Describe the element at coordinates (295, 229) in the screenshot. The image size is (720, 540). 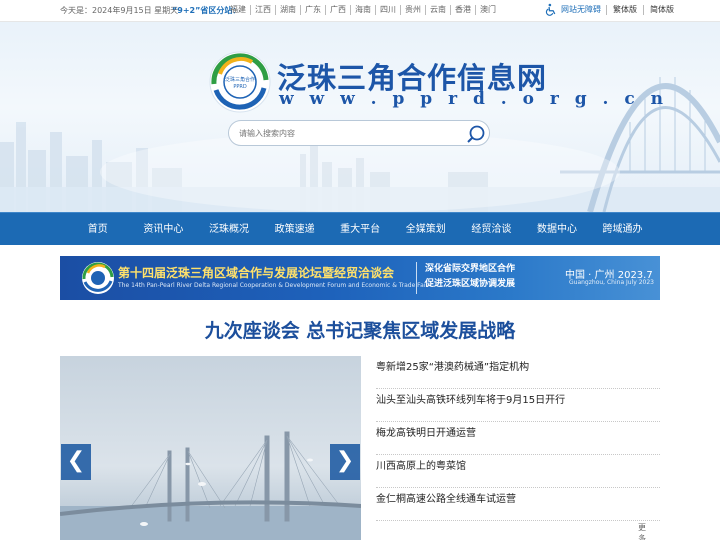
I see `nav-item-policy: 政策速递` at that location.